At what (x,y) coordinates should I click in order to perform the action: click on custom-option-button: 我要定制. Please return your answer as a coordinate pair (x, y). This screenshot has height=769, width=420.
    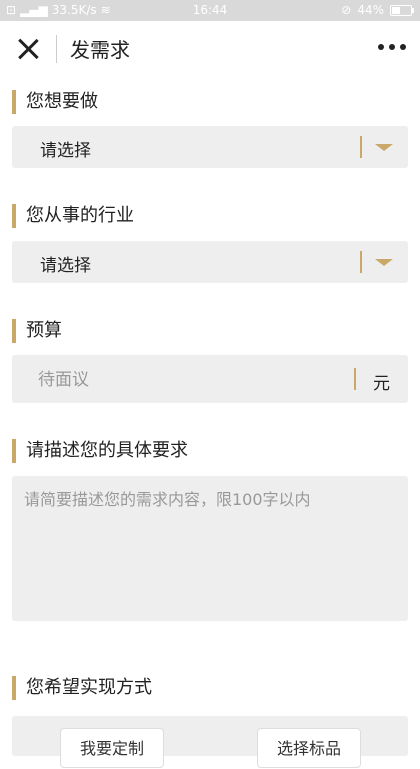
    Looking at the image, I should click on (112, 748).